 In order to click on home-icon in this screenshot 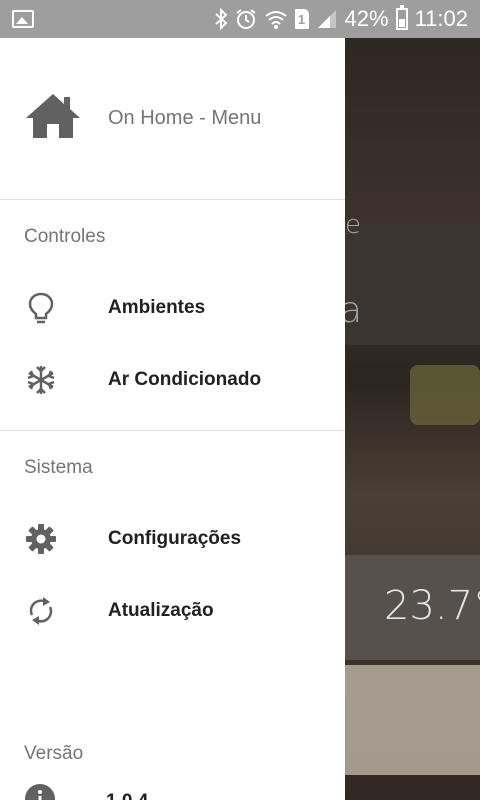, I will do `click(53, 118)`.